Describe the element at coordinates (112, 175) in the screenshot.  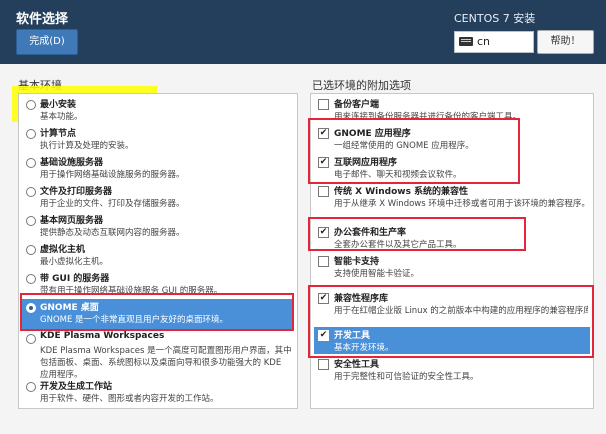
I see `env-desc: 用于操作网络基础设施服务的服务器。` at that location.